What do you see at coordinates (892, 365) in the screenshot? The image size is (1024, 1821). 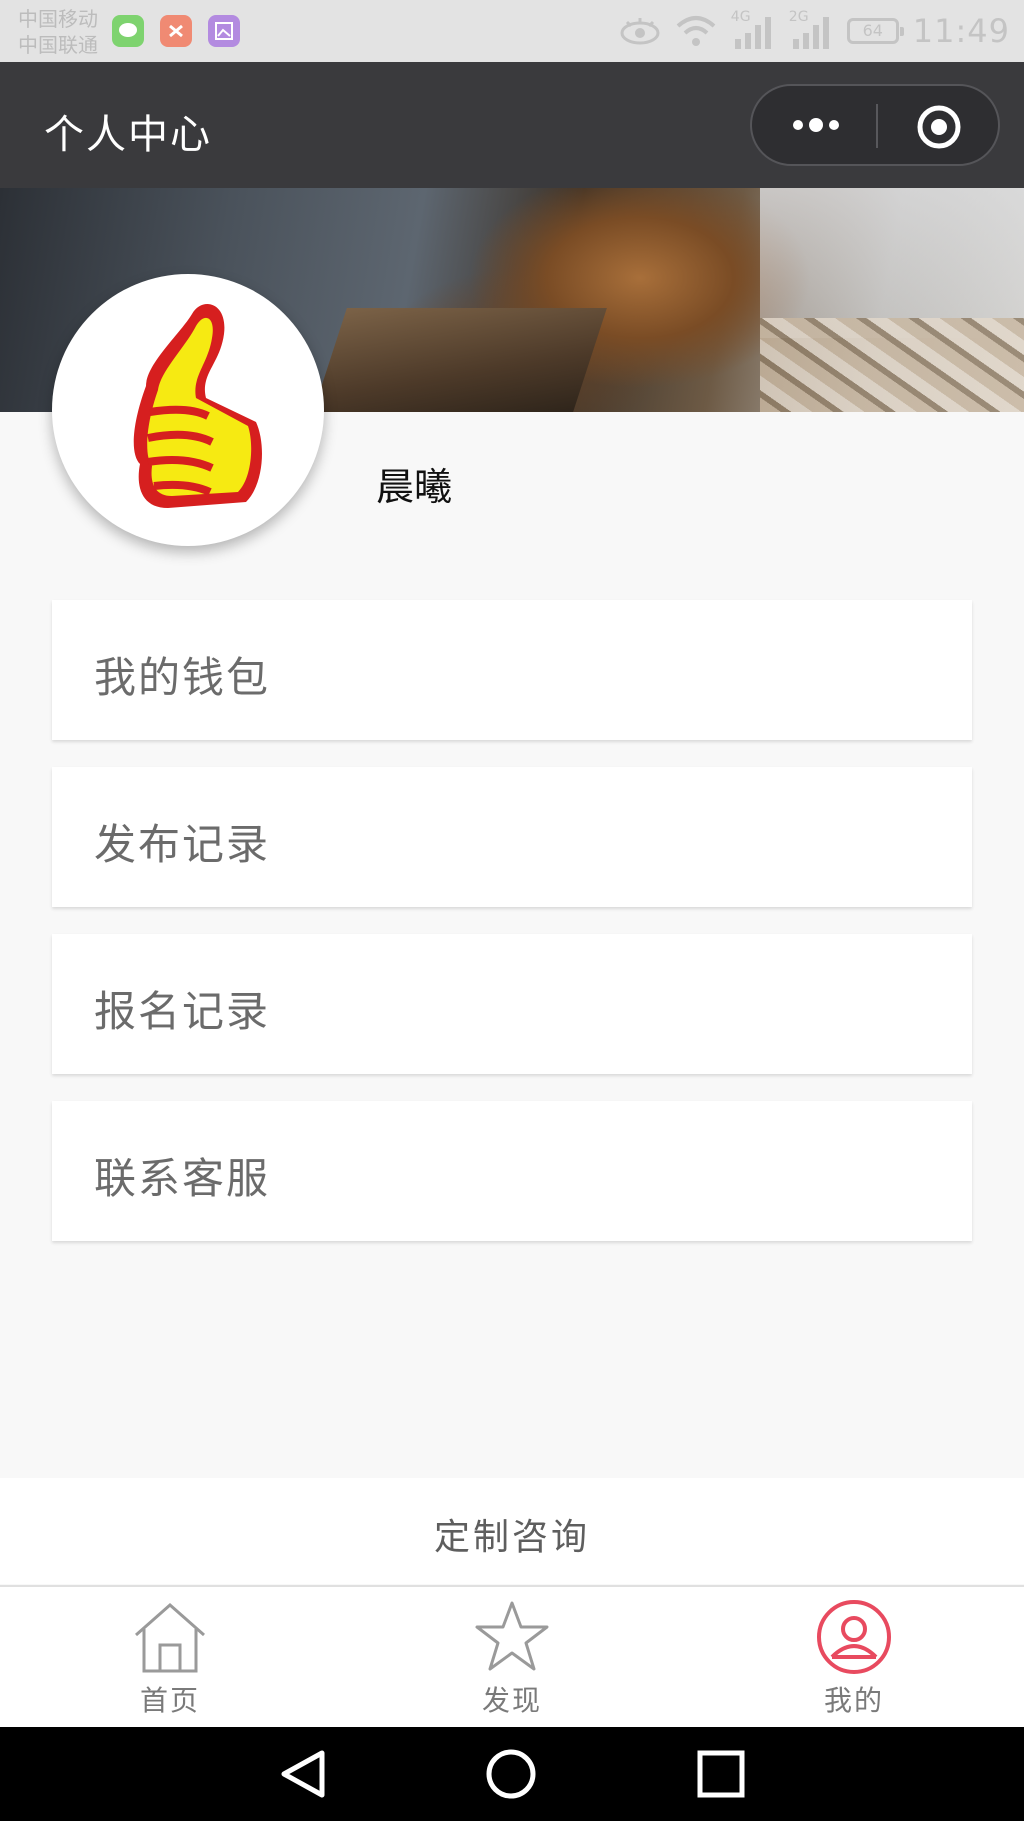 I see `banner-chips-texture` at bounding box center [892, 365].